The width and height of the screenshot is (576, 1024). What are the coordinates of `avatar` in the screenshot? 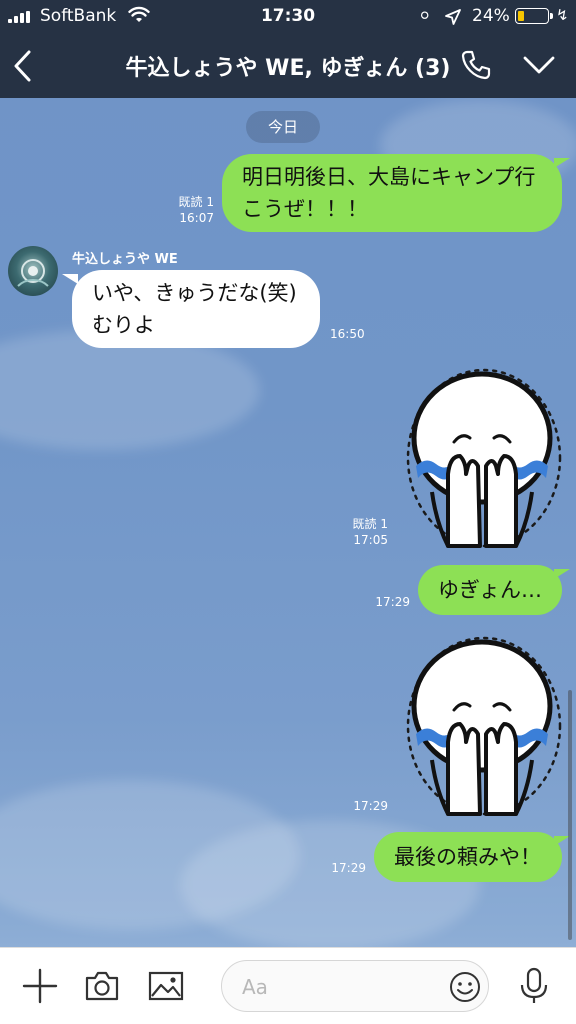 It's located at (33, 271).